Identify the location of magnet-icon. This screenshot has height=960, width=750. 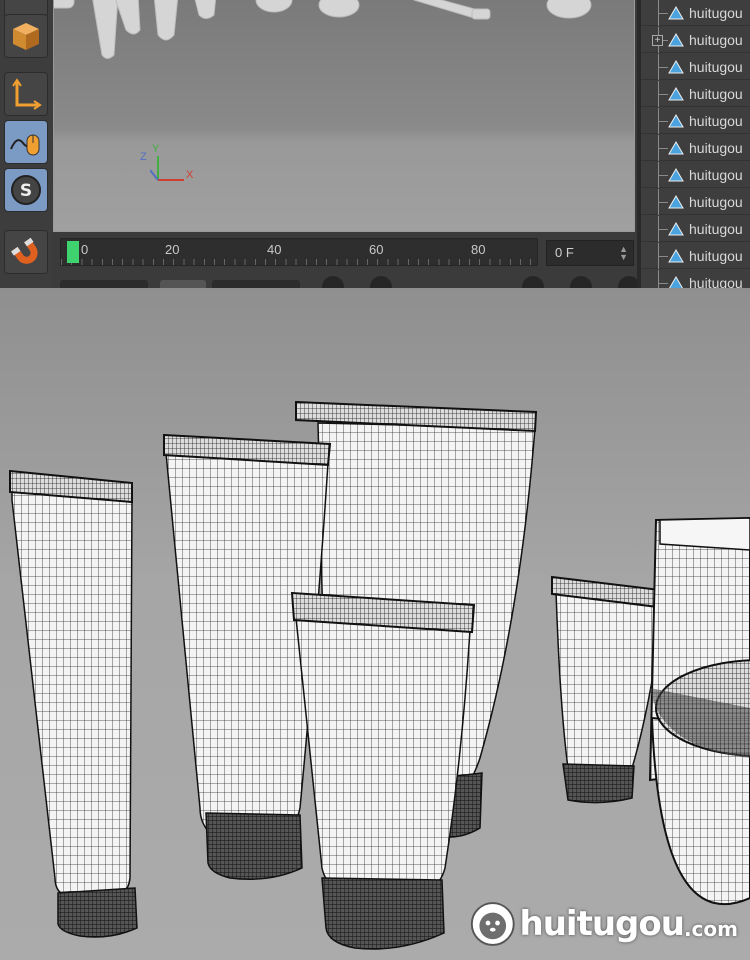
(24, 250).